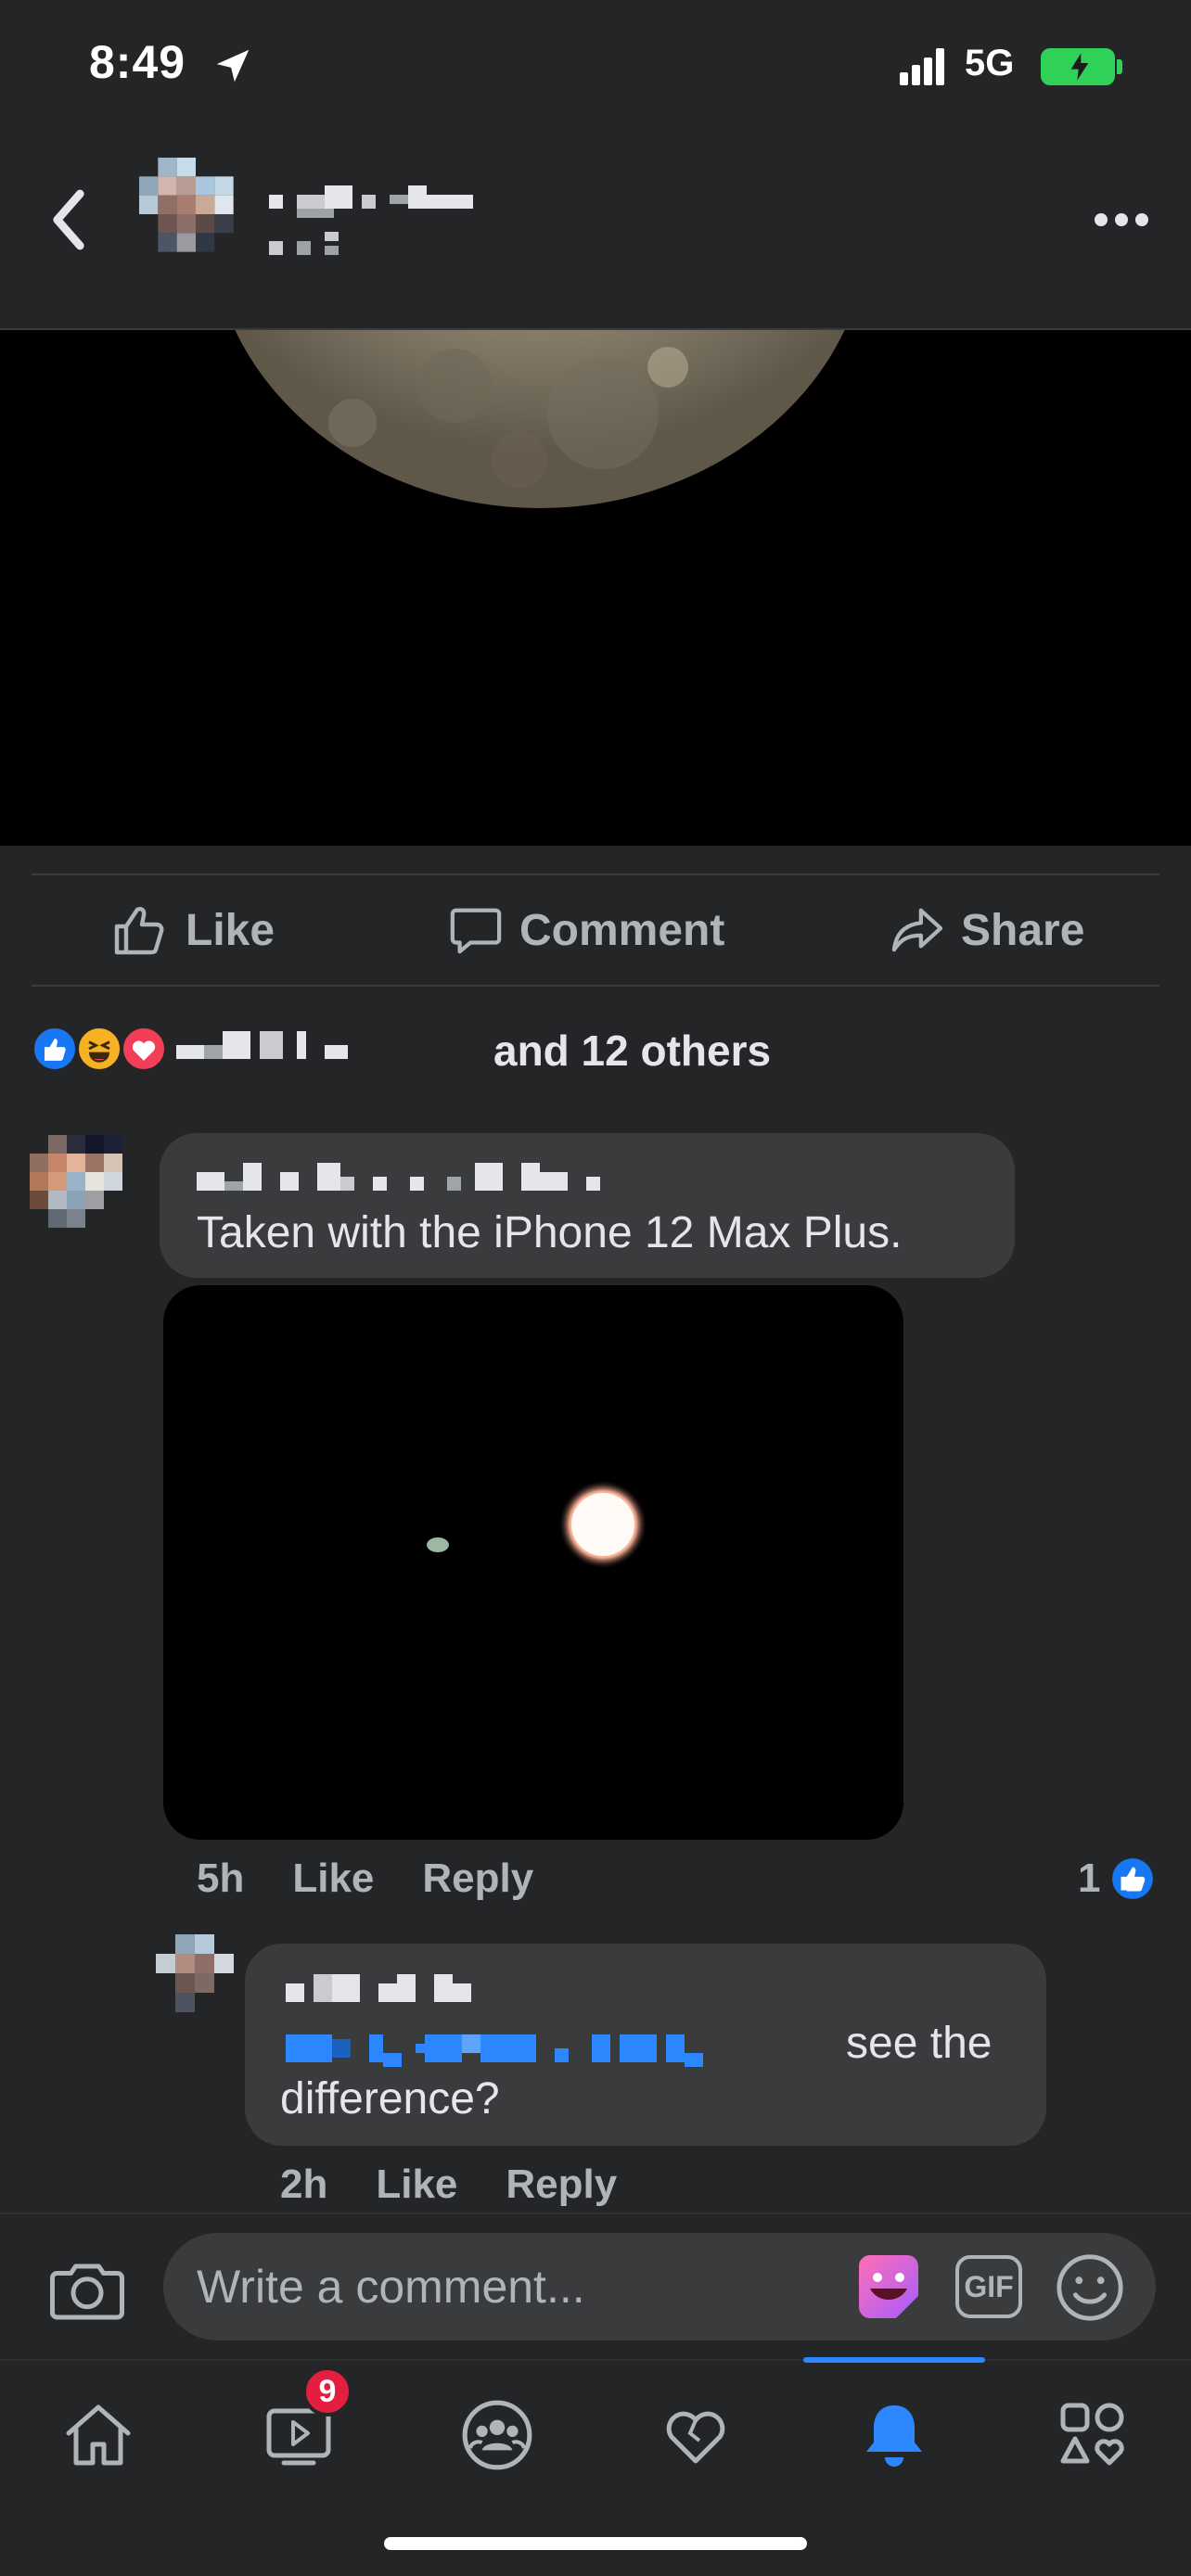 Image resolution: width=1191 pixels, height=2576 pixels. Describe the element at coordinates (537, 1525) in the screenshot. I see `moon-night-photo` at that location.